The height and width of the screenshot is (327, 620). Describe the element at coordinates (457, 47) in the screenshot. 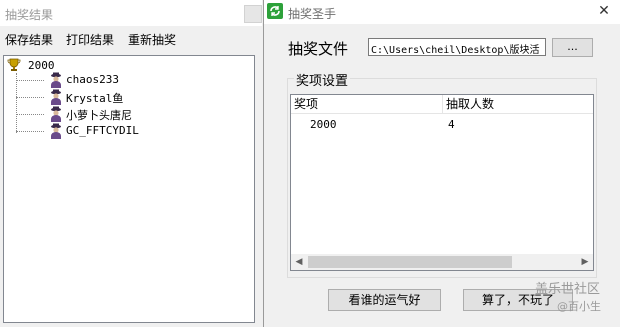

I see `file-path-field: C:\Users\cheil\Desktop\版块活` at that location.